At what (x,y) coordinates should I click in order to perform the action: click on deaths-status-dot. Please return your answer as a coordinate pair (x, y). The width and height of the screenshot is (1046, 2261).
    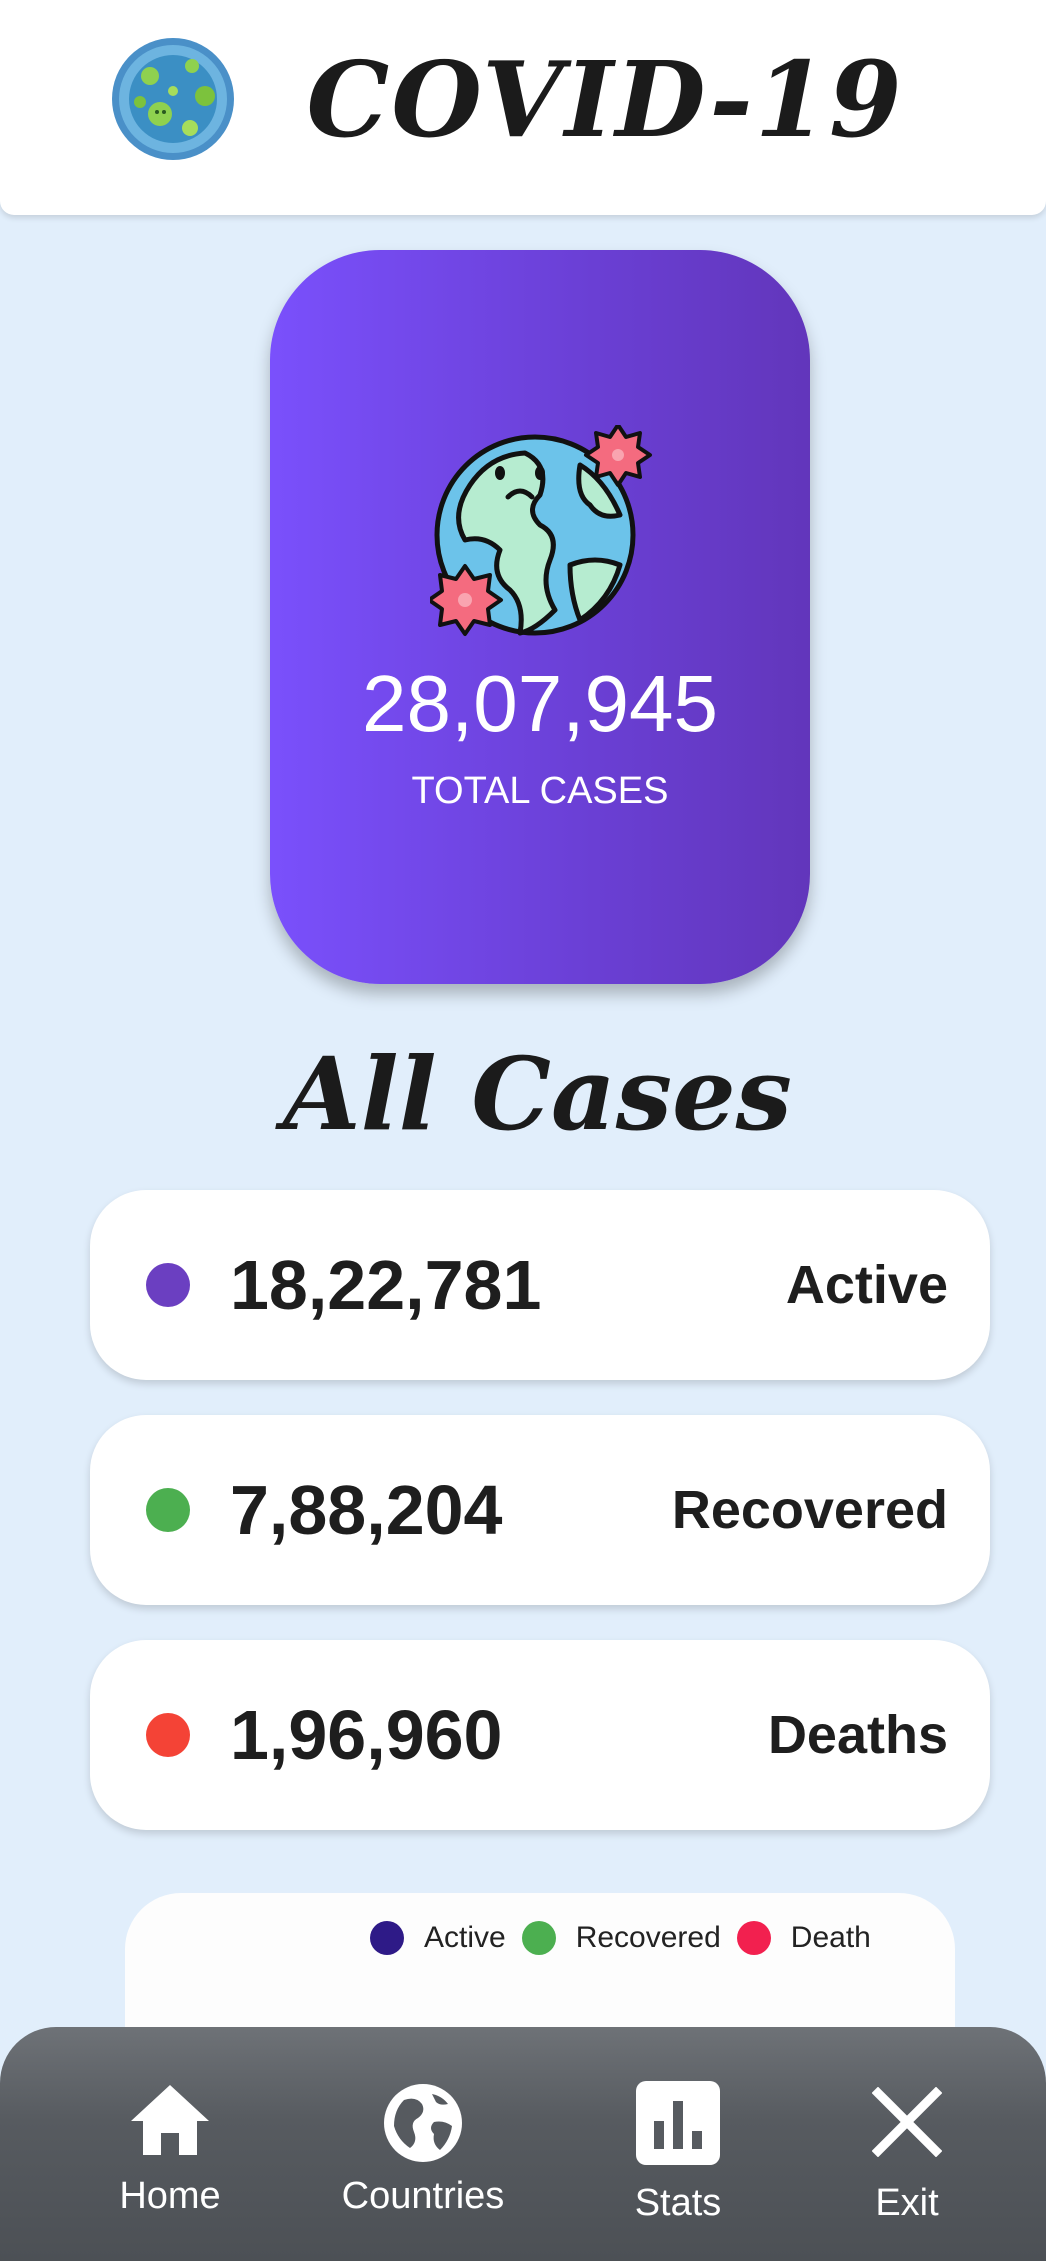
    Looking at the image, I should click on (168, 1735).